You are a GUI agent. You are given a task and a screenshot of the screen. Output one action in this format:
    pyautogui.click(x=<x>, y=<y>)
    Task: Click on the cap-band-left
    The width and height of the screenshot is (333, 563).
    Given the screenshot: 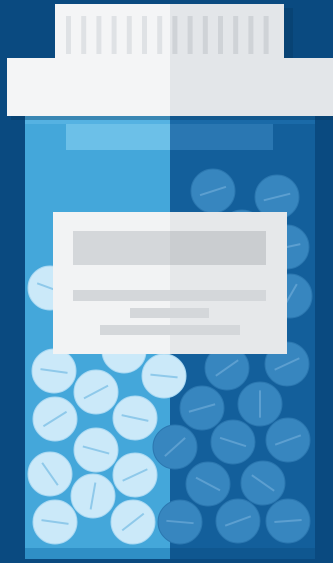 What is the action you would take?
    pyautogui.click(x=88, y=87)
    